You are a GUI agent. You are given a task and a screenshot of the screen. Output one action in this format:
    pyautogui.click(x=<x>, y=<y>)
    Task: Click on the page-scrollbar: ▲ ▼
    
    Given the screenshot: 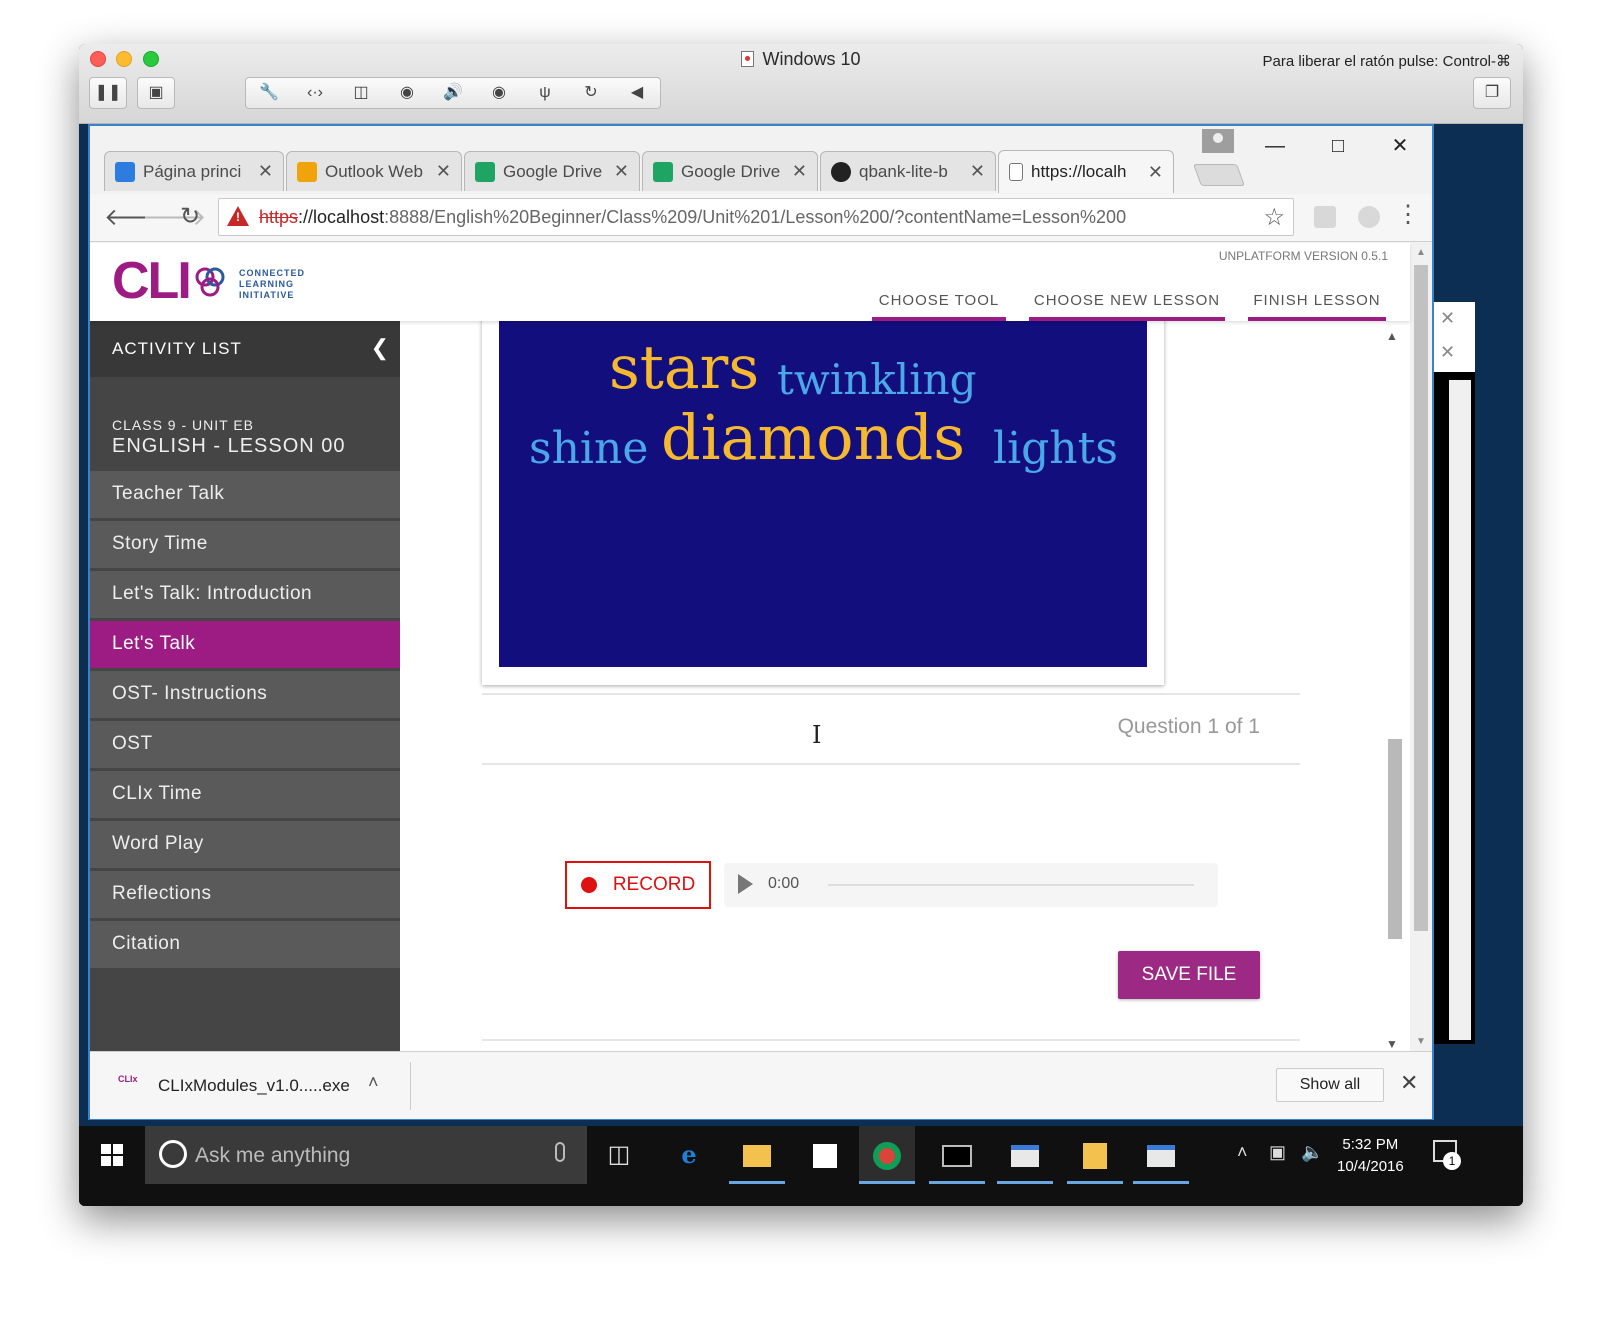 What is the action you would take?
    pyautogui.click(x=1421, y=647)
    